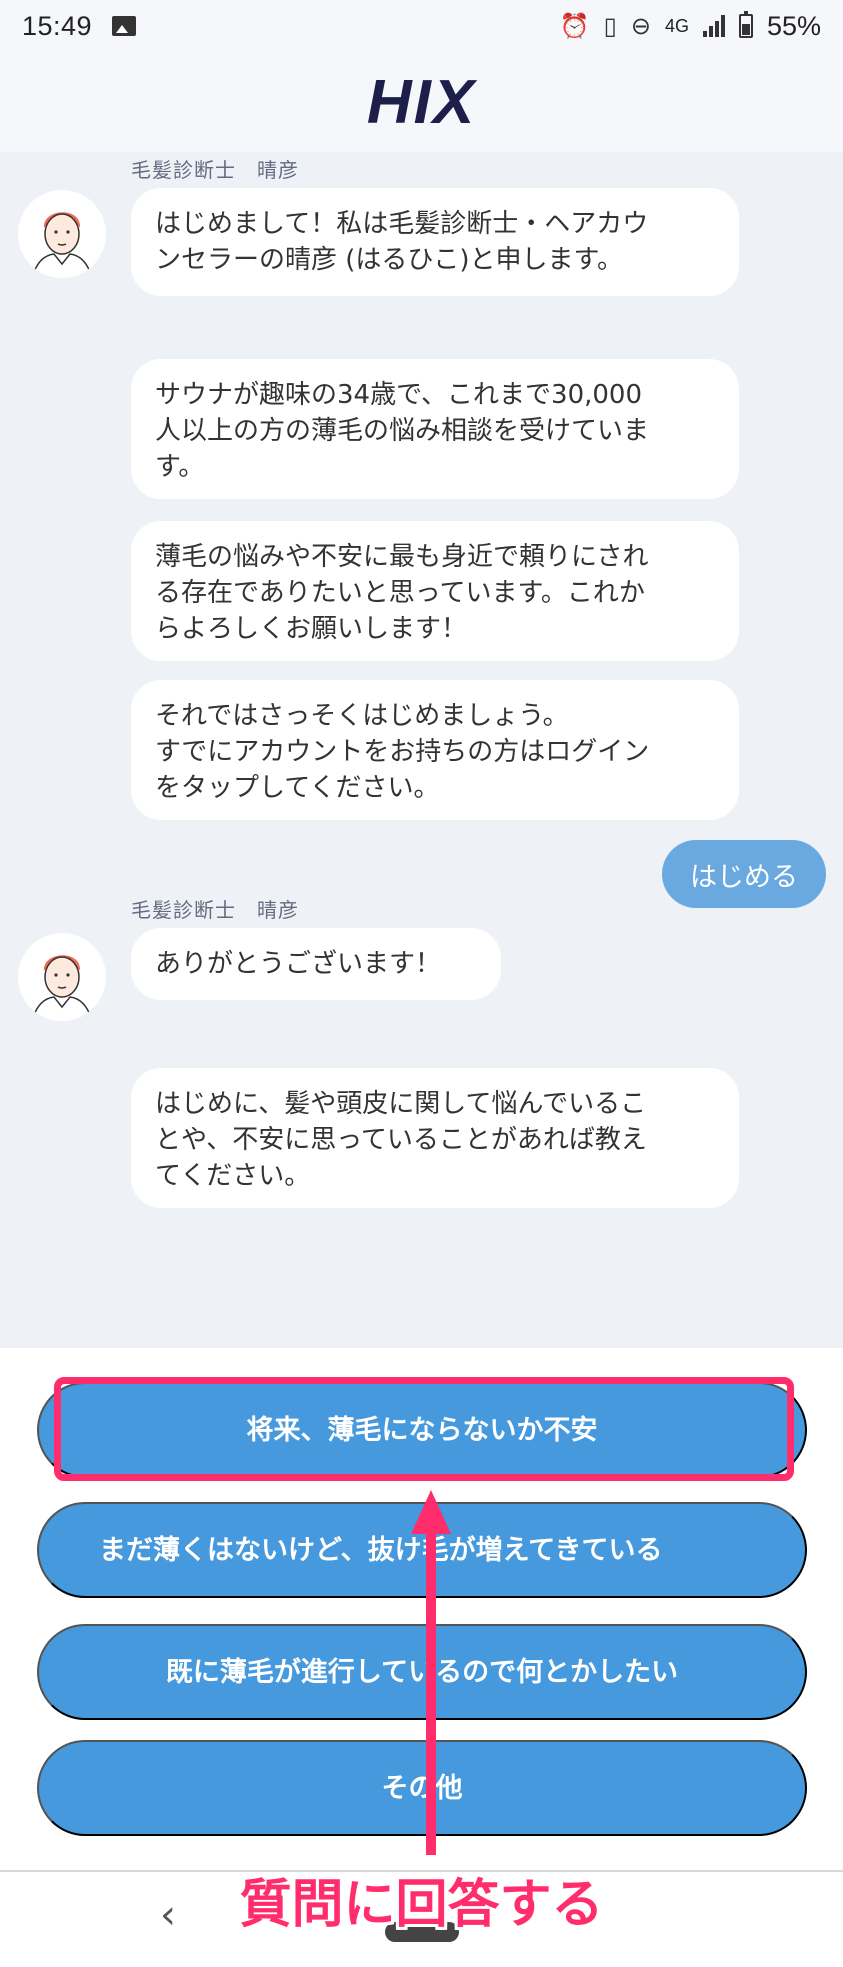 The image size is (843, 1967). I want to click on image-icon, so click(124, 26).